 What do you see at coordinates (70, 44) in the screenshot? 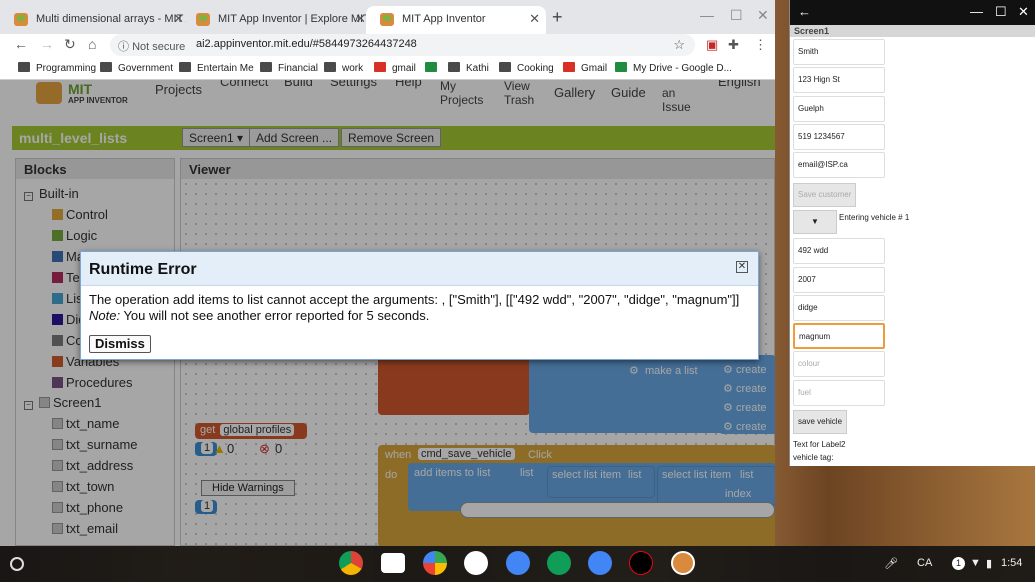
I see `reload-icon: ↻` at bounding box center [70, 44].